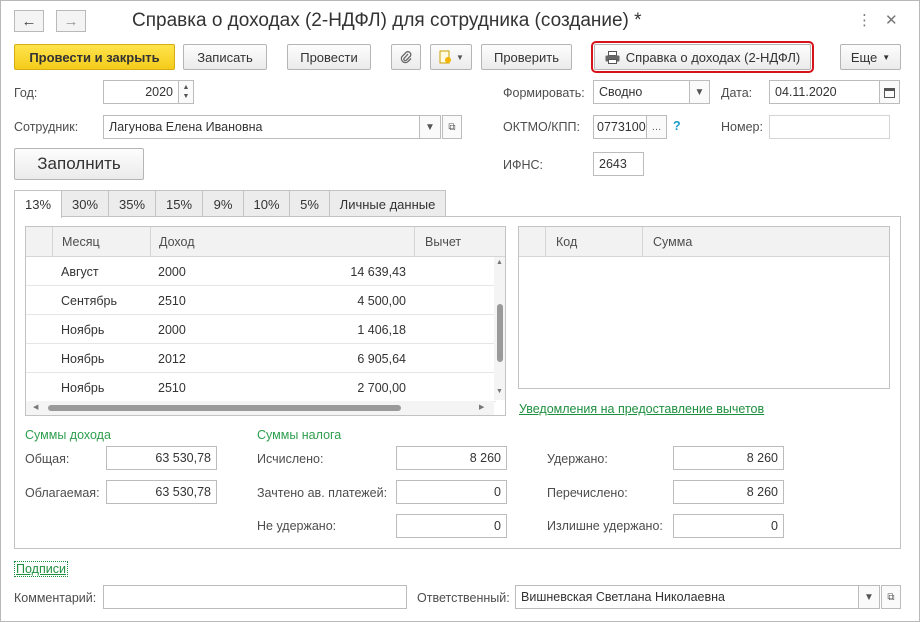 This screenshot has height=622, width=920. What do you see at coordinates (459, 242) in the screenshot?
I see `column-header-deduction: Вычет` at bounding box center [459, 242].